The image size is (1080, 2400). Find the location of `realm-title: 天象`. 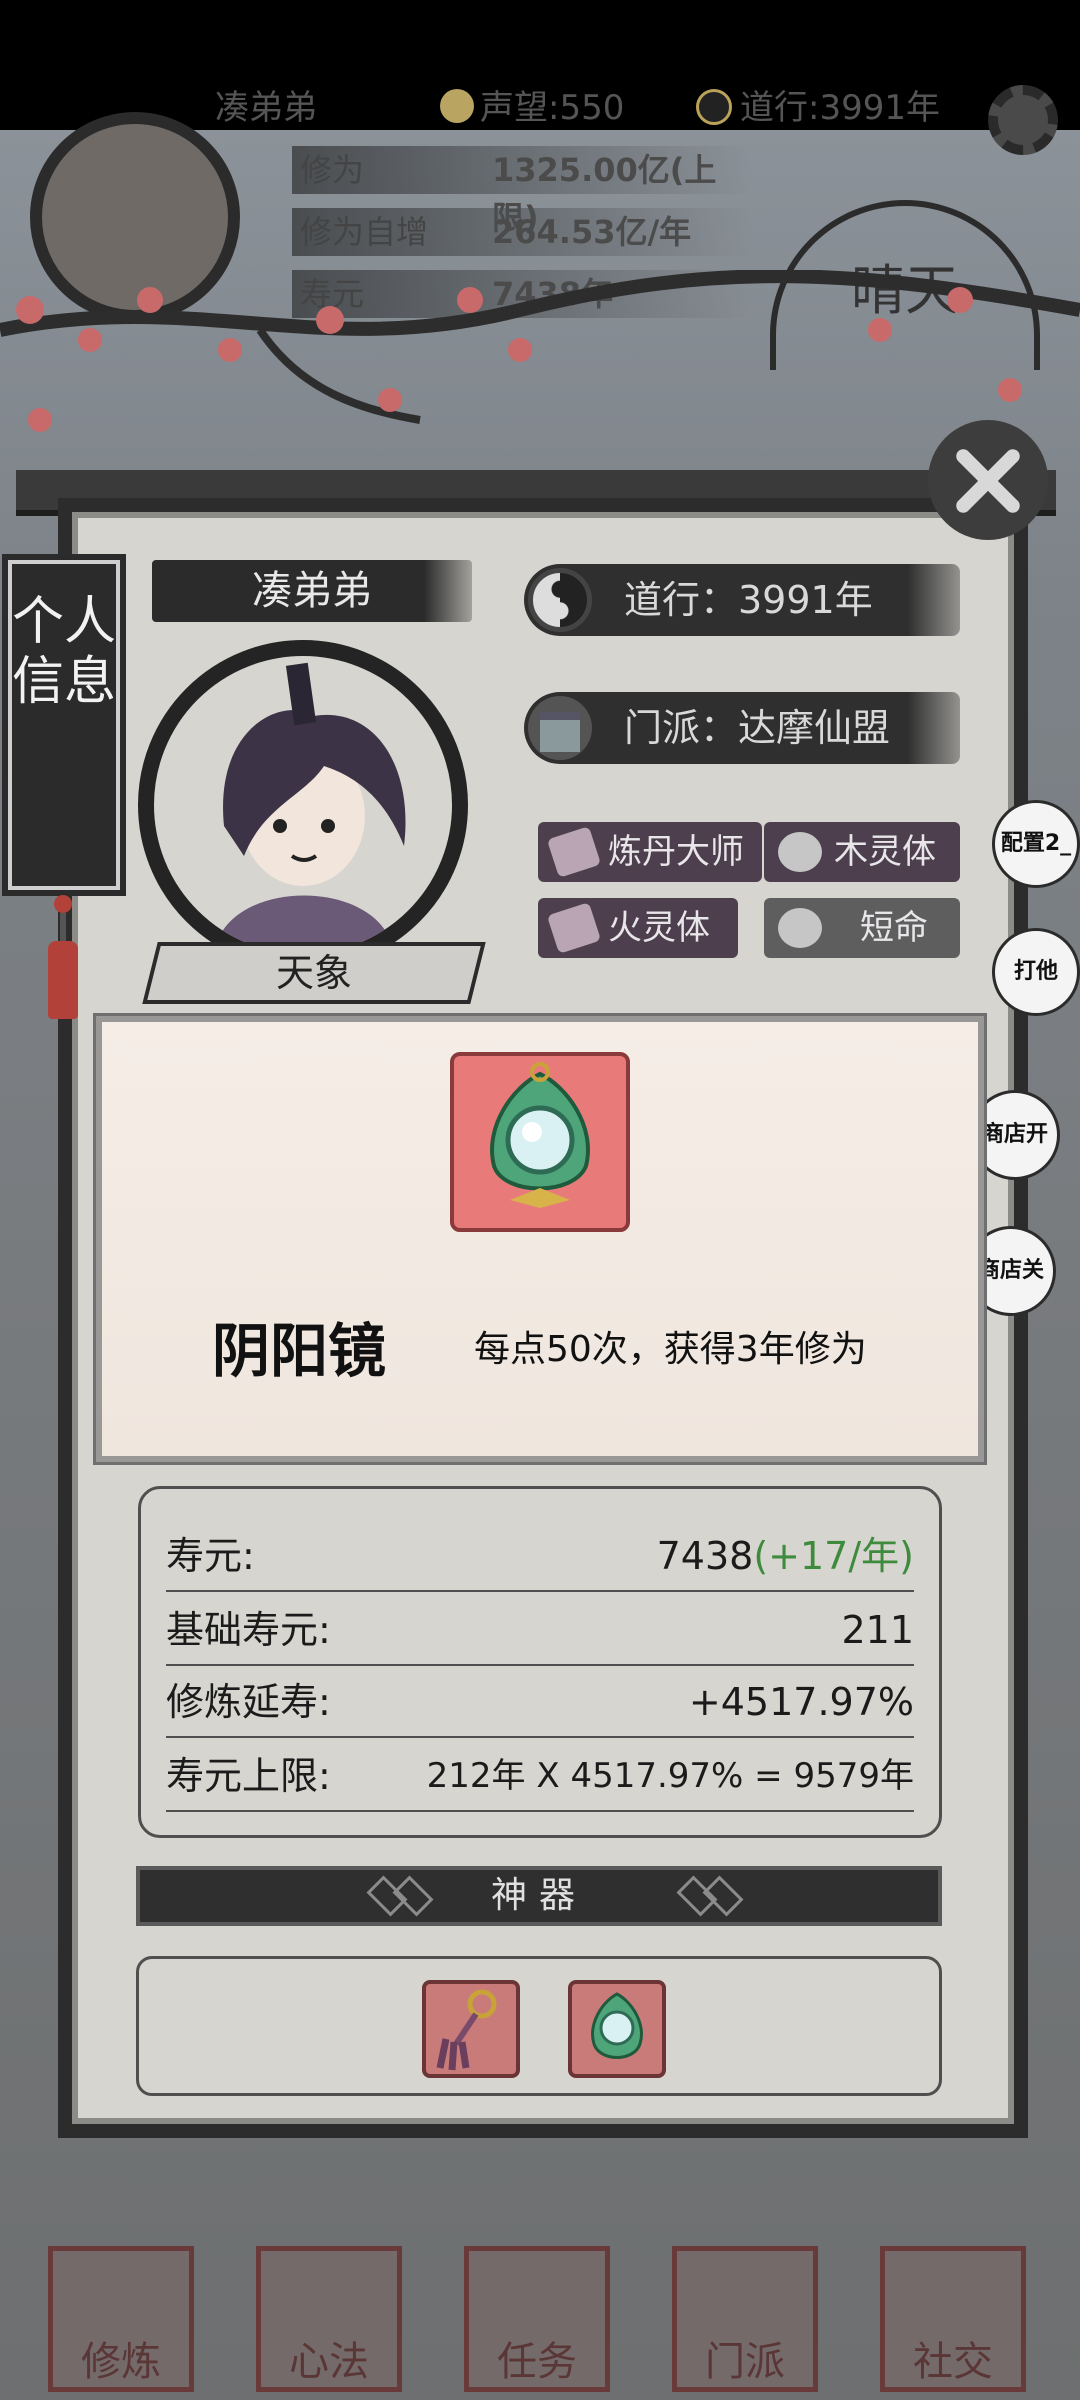

realm-title: 天象 is located at coordinates (314, 973).